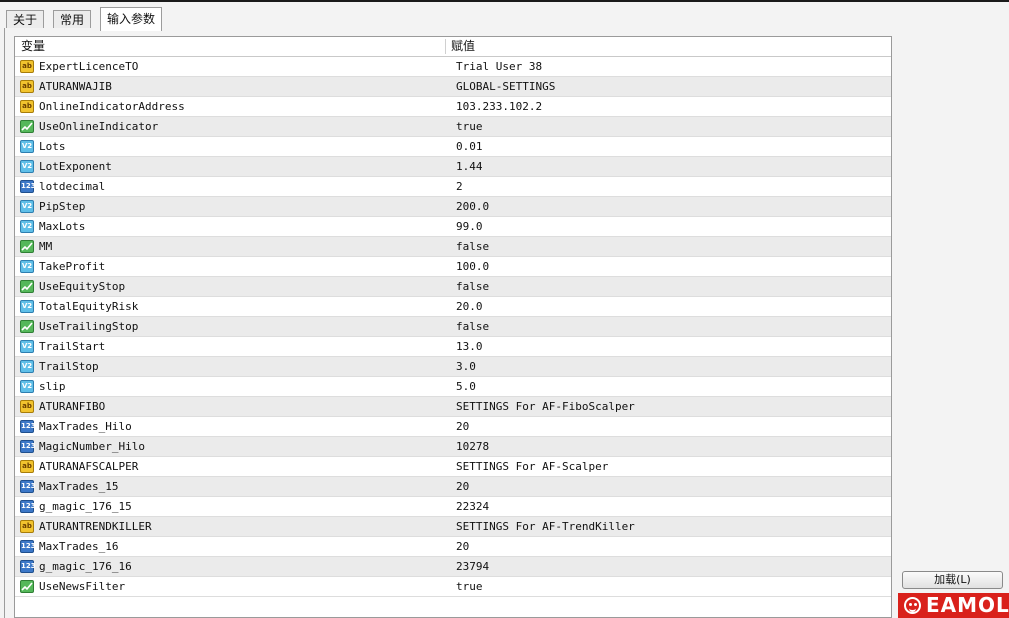 This screenshot has width=1009, height=618. Describe the element at coordinates (453, 107) in the screenshot. I see `parameter-row: ab OnlineIndicatorAddress 103.233.102.2` at that location.